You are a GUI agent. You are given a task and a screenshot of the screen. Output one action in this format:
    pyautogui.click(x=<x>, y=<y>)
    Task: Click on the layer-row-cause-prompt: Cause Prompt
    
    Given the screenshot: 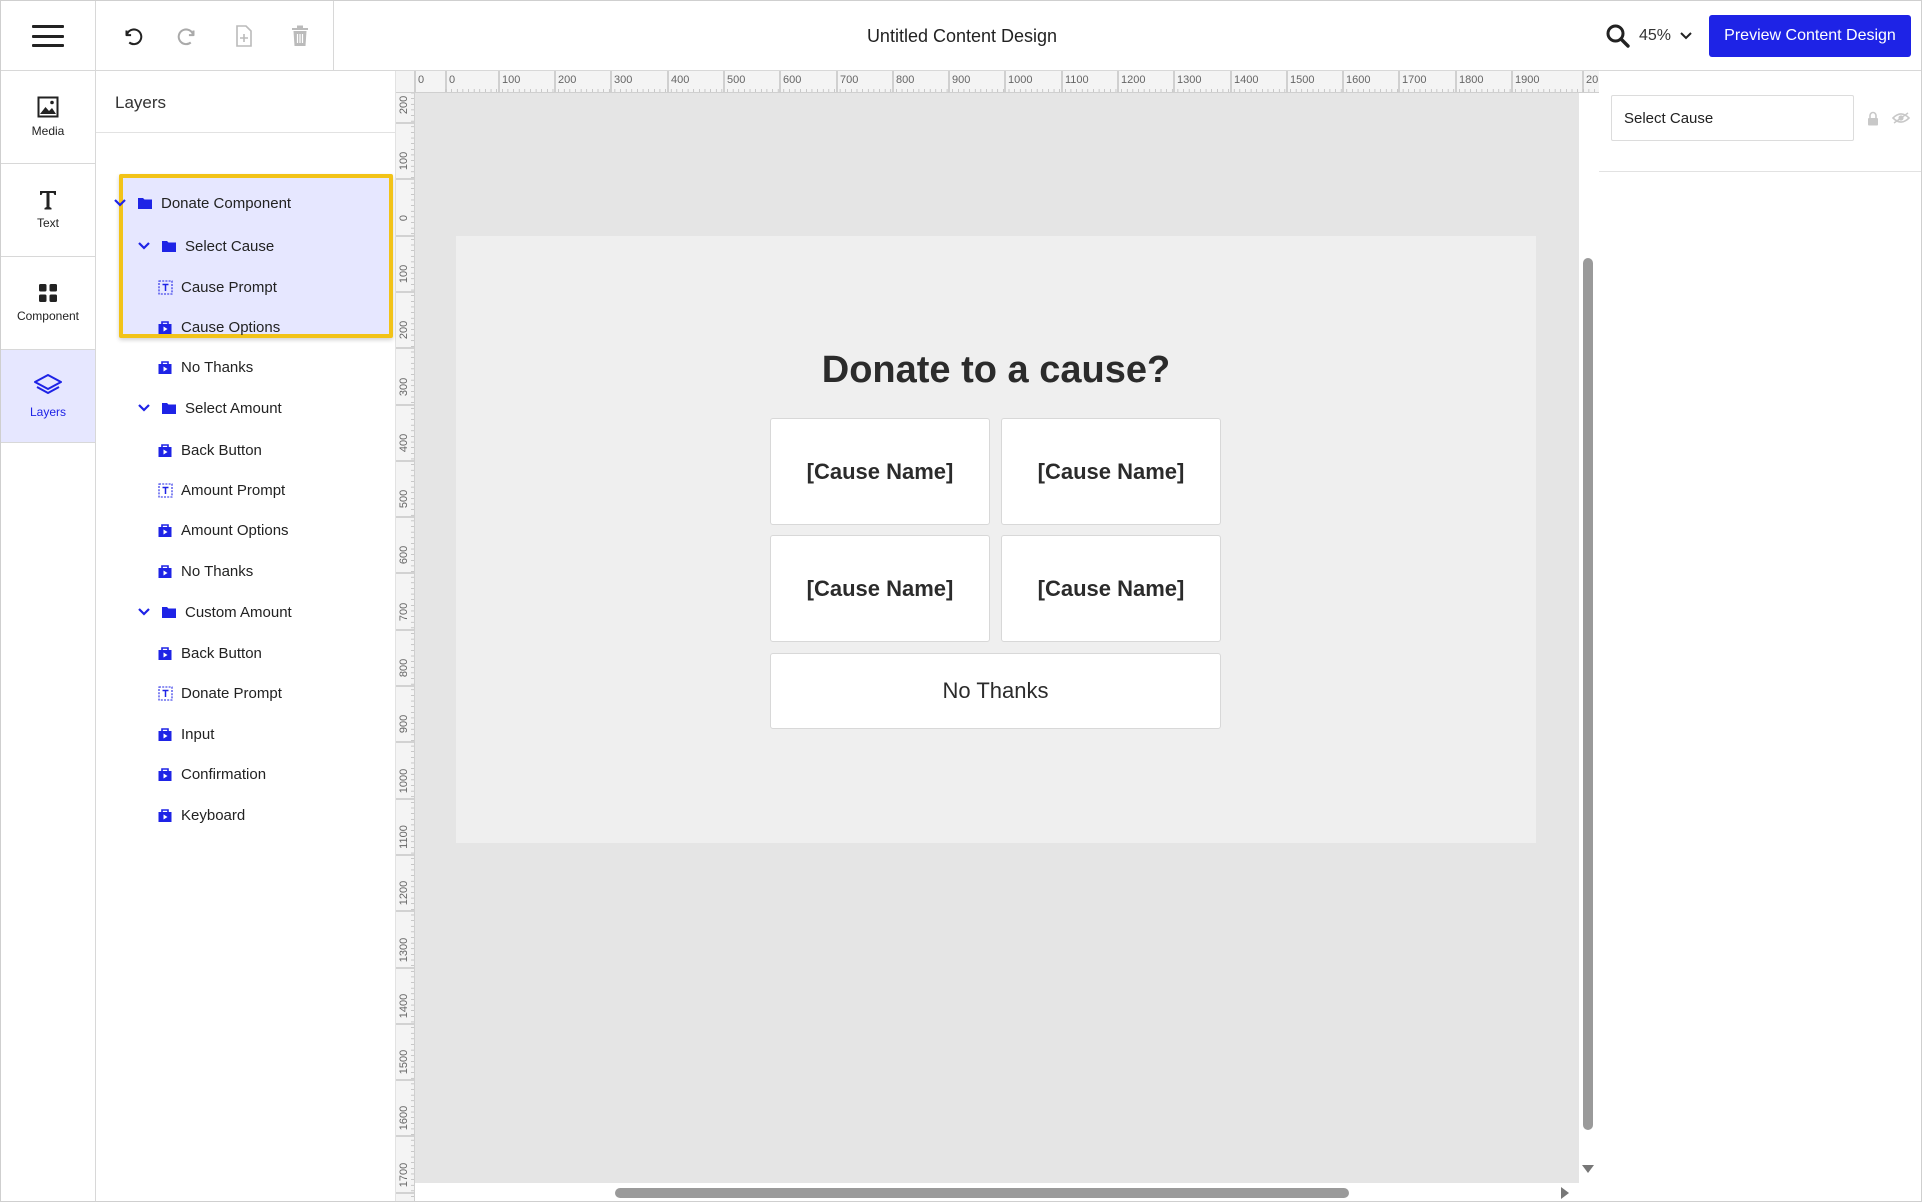 What is the action you would take?
    pyautogui.click(x=217, y=287)
    